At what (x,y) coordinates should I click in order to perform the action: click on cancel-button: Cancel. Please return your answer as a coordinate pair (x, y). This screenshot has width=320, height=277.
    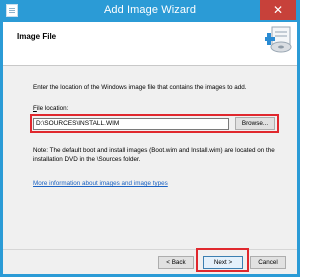
    Looking at the image, I should click on (268, 262).